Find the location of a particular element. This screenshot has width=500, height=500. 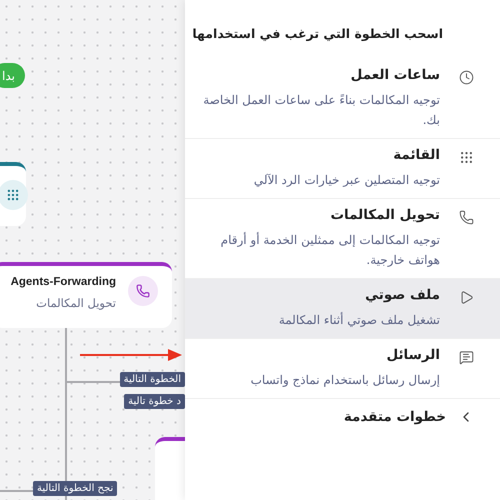

step-item: الرسائل إرسال رسائل باستخدام نماذج واتساب is located at coordinates (342, 369).